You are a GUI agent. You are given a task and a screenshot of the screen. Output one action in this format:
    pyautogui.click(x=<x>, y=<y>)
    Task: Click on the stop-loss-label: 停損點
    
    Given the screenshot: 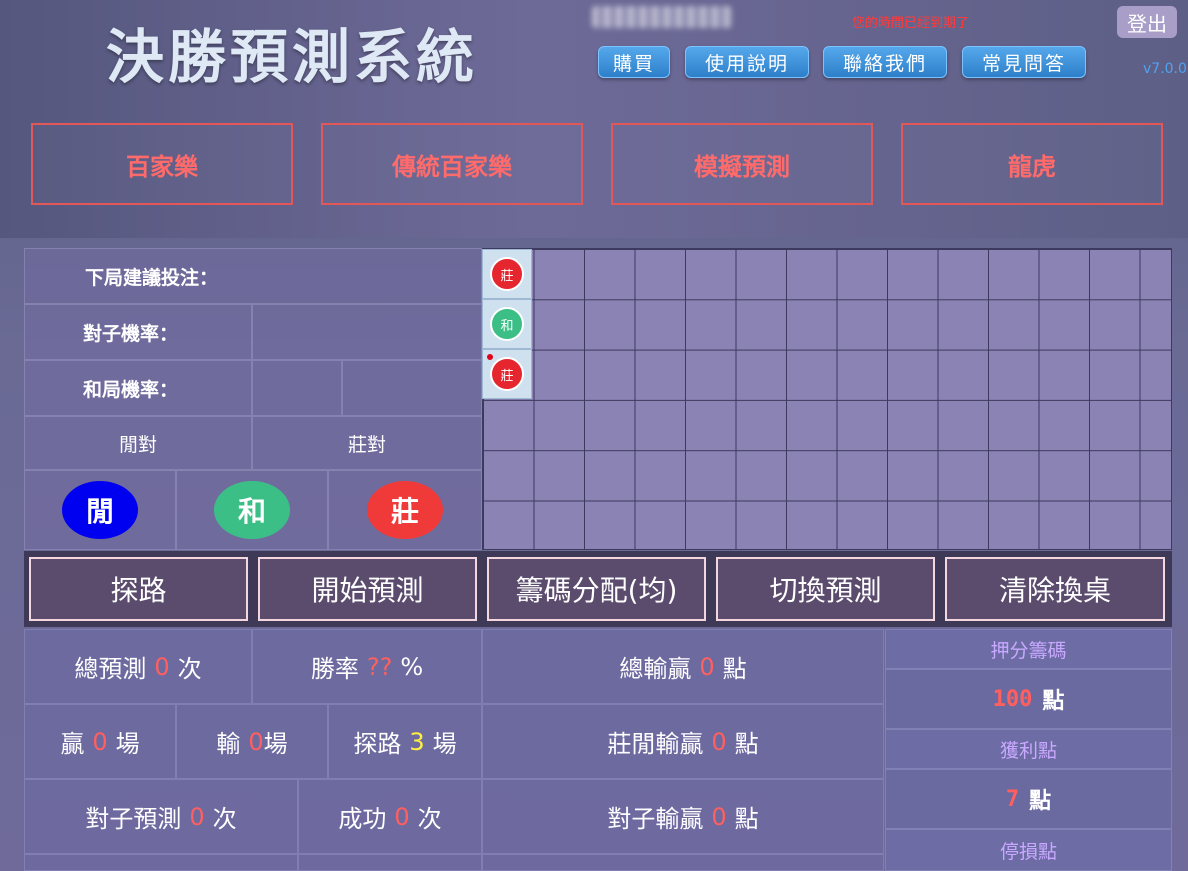 What is the action you would take?
    pyautogui.click(x=1028, y=850)
    